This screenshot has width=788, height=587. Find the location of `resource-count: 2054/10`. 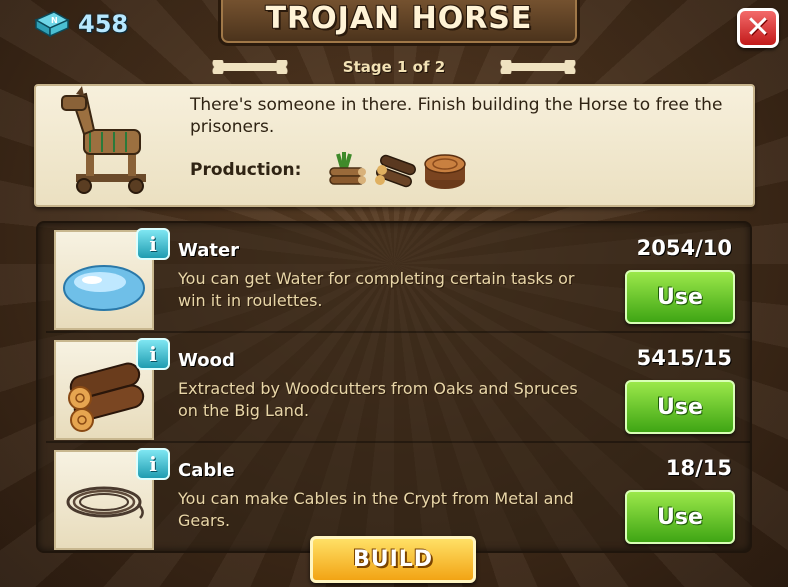

resource-count: 2054/10 is located at coordinates (684, 248).